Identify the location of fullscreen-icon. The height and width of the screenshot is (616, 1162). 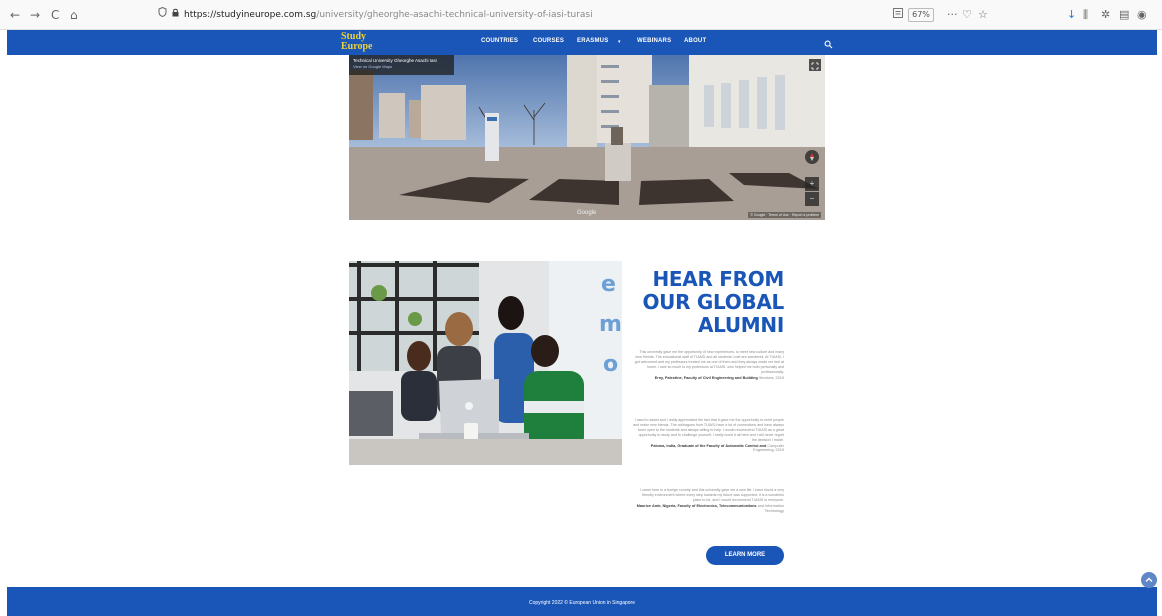
(815, 65).